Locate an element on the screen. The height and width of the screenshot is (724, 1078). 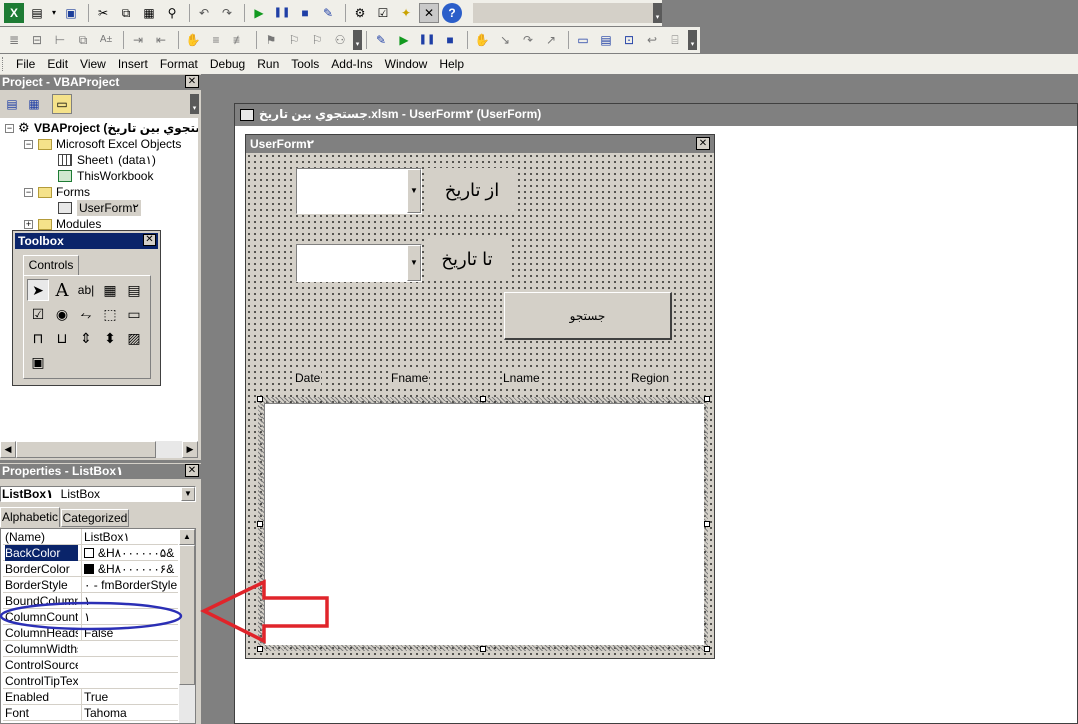
pointer-arrow is located at coordinates (264, 611).